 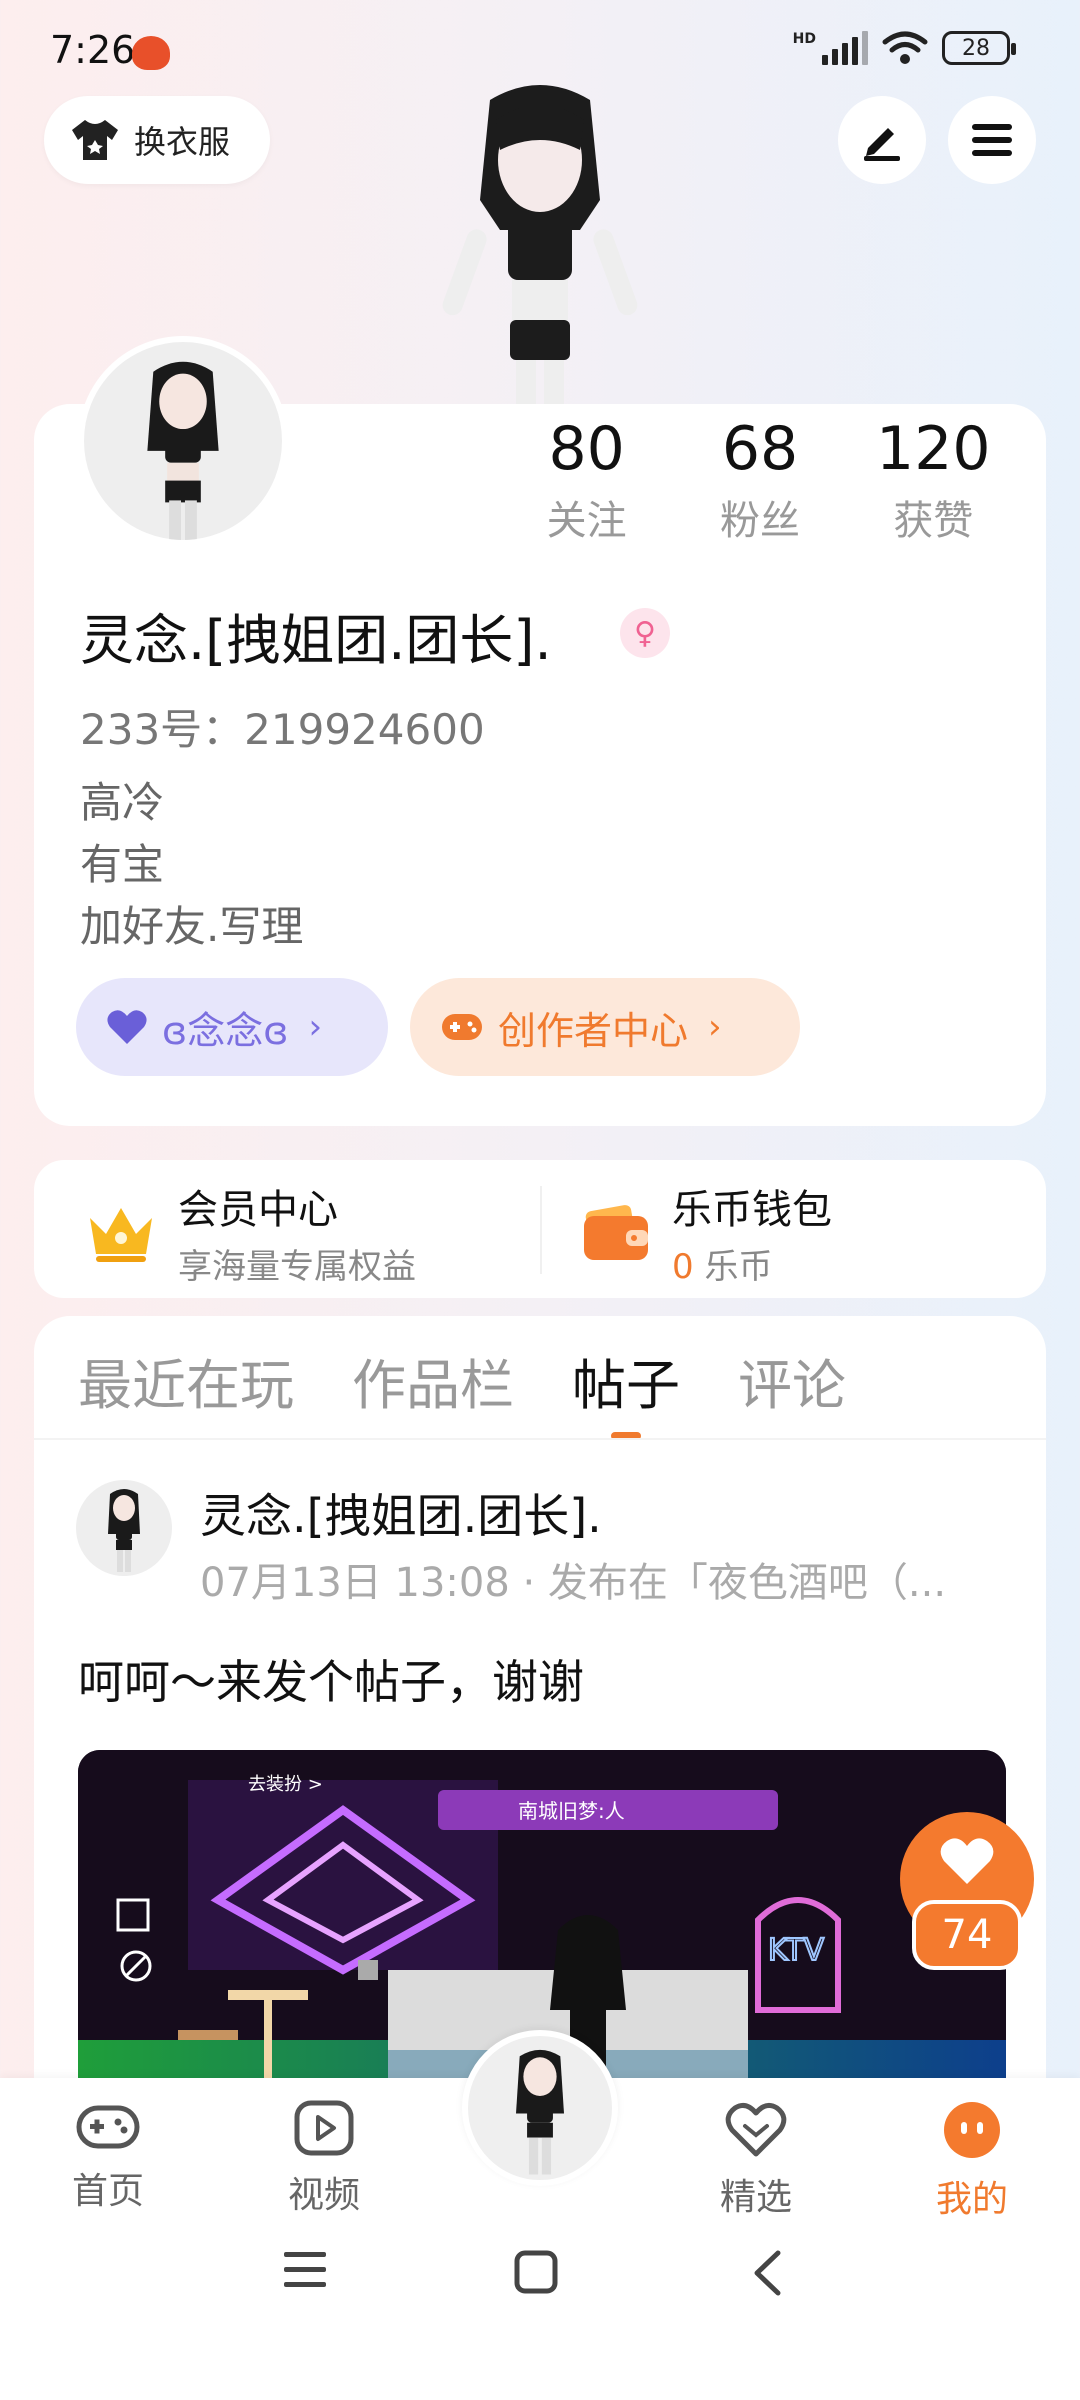 I want to click on nav-video-label: 视频, so click(x=323, y=2195).